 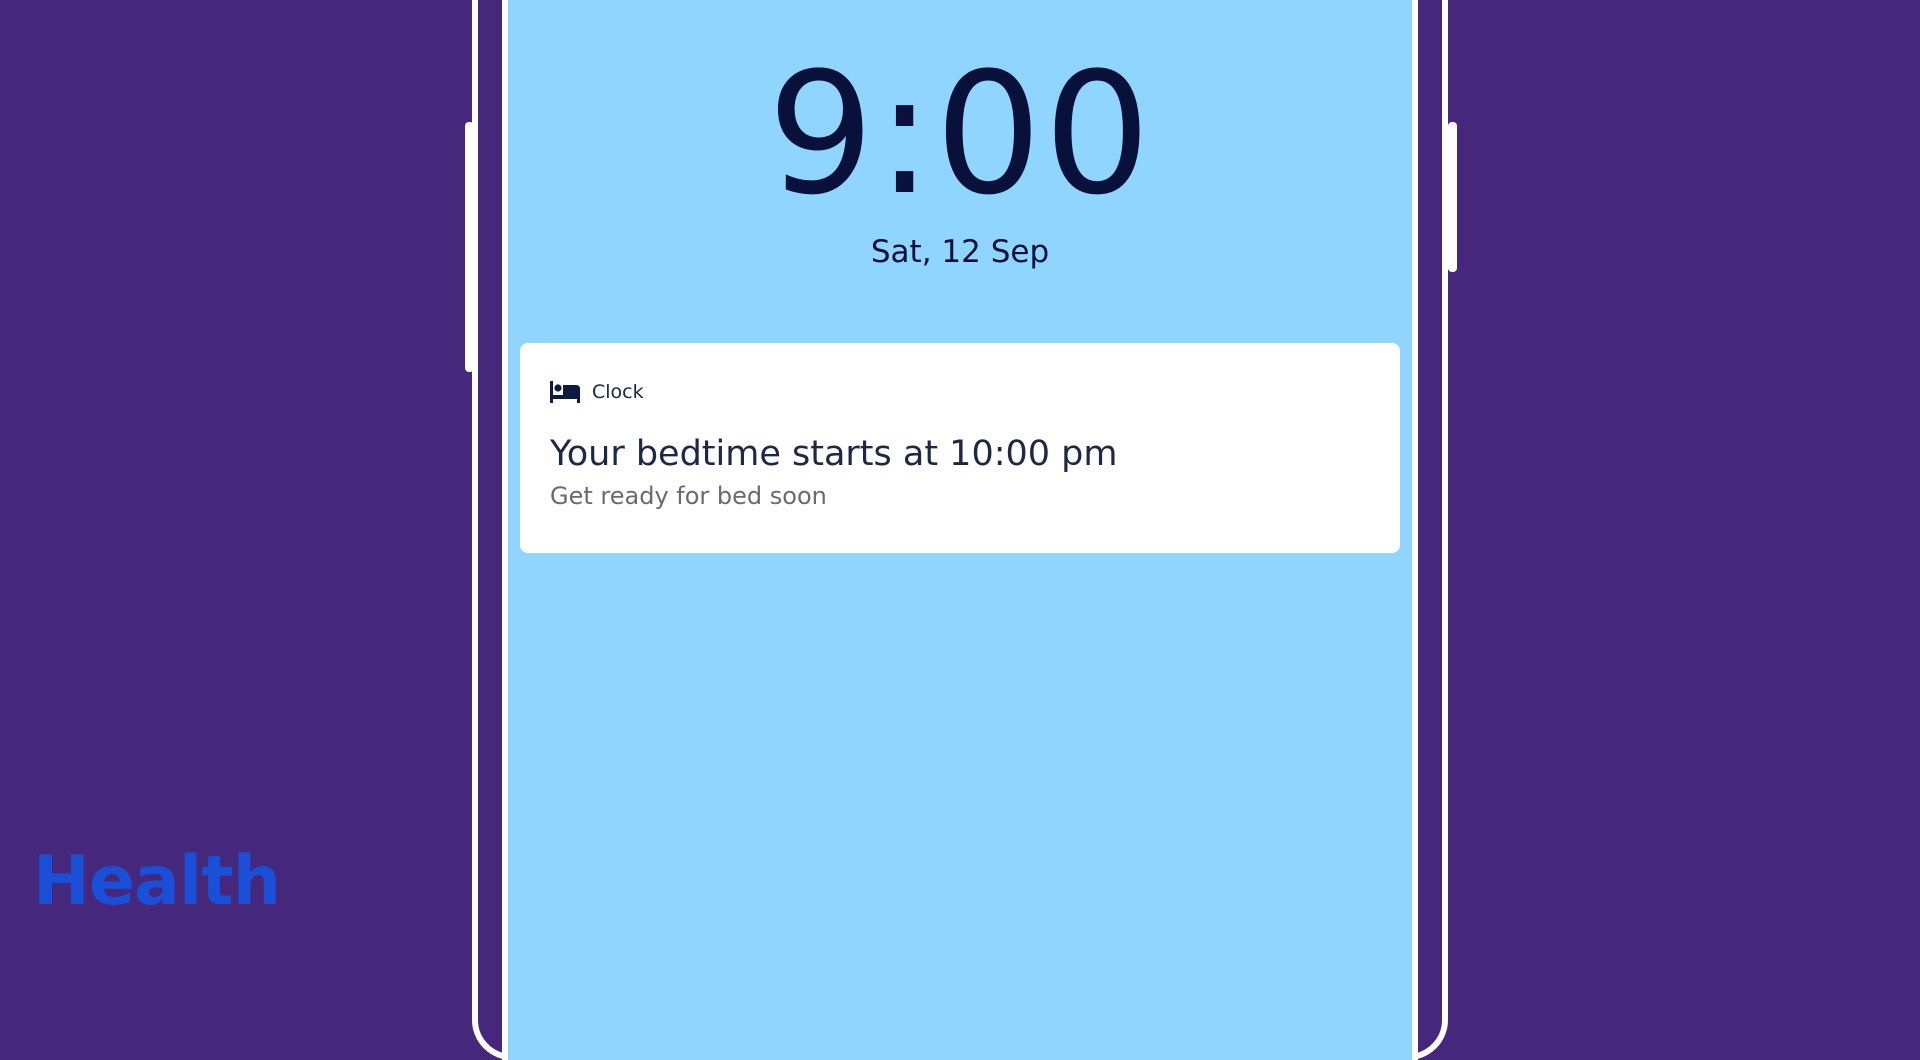 I want to click on phone-volume-button, so click(x=469, y=247).